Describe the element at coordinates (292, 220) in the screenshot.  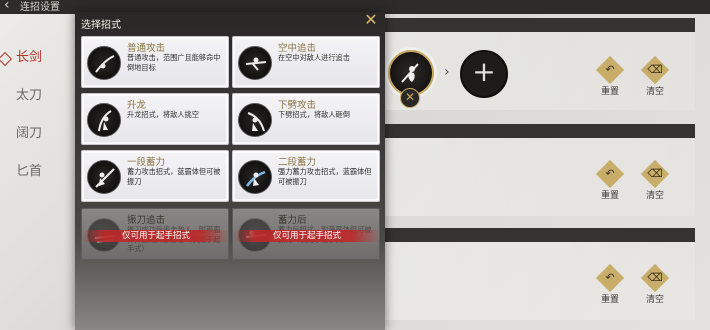
I see `skill-name: 蓄力后` at that location.